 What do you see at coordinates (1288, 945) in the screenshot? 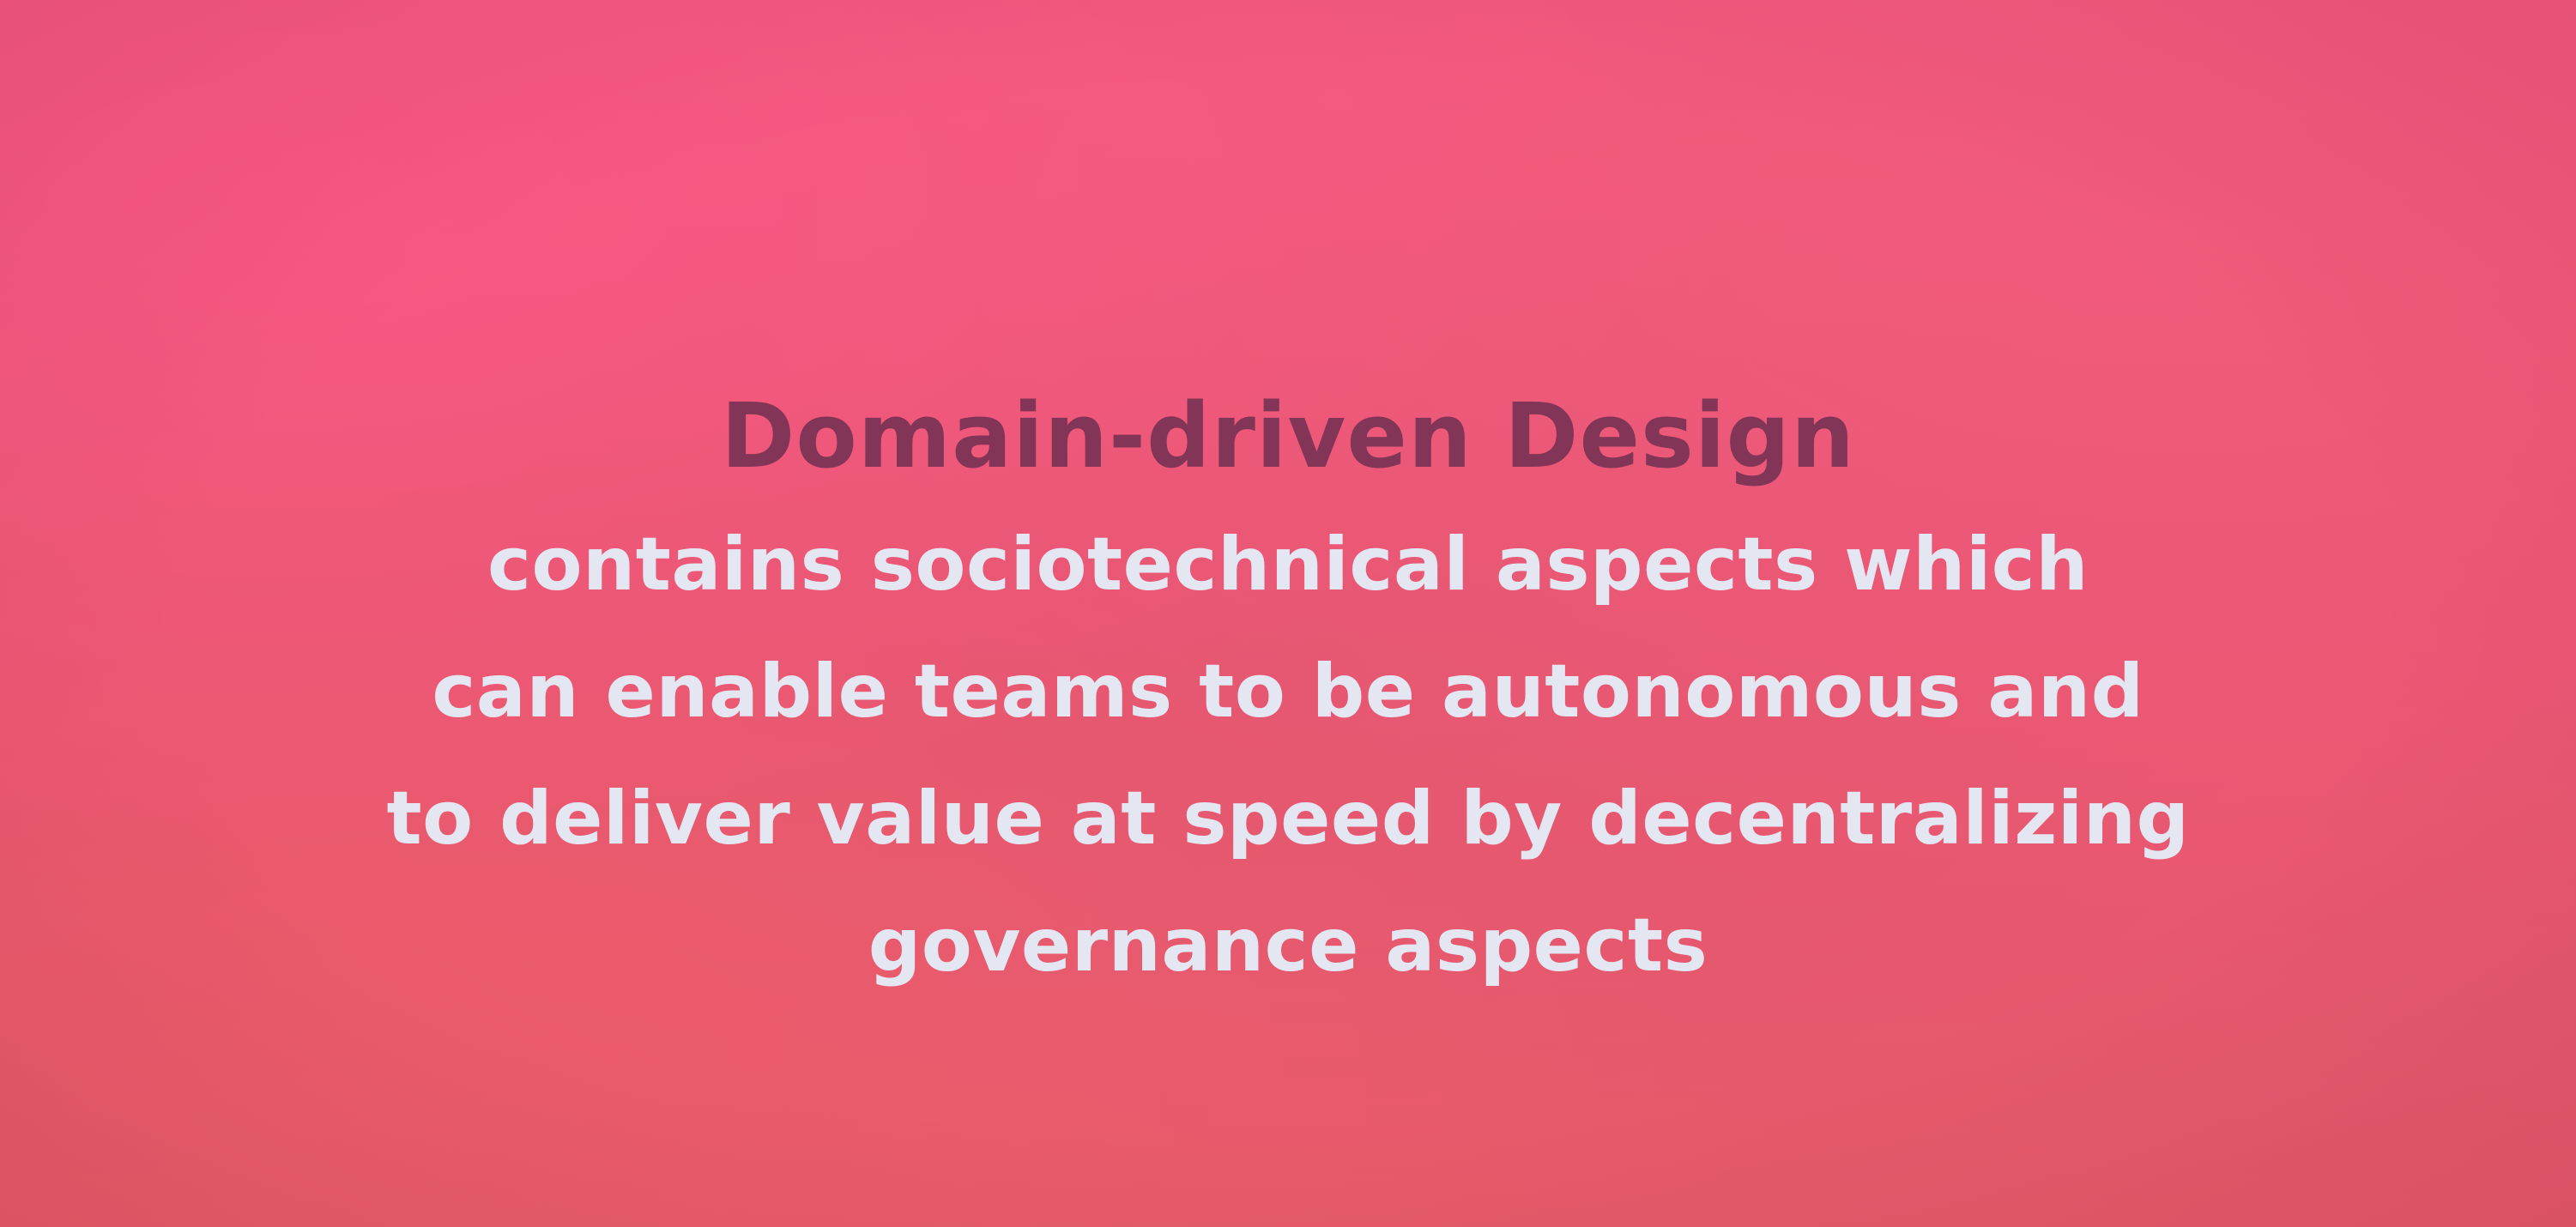
I see `body-line: governance aspects` at bounding box center [1288, 945].